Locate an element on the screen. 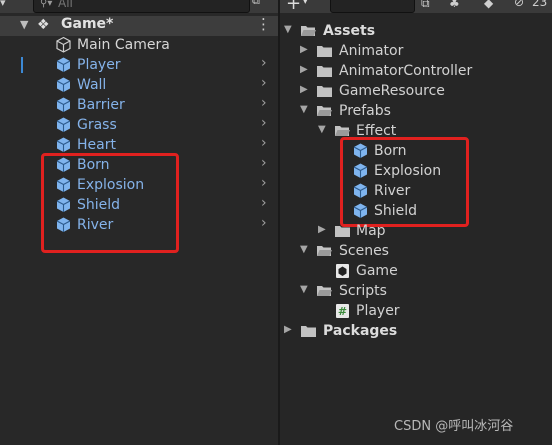 The height and width of the screenshot is (445, 552). csharp-script-icon: # is located at coordinates (342, 311).